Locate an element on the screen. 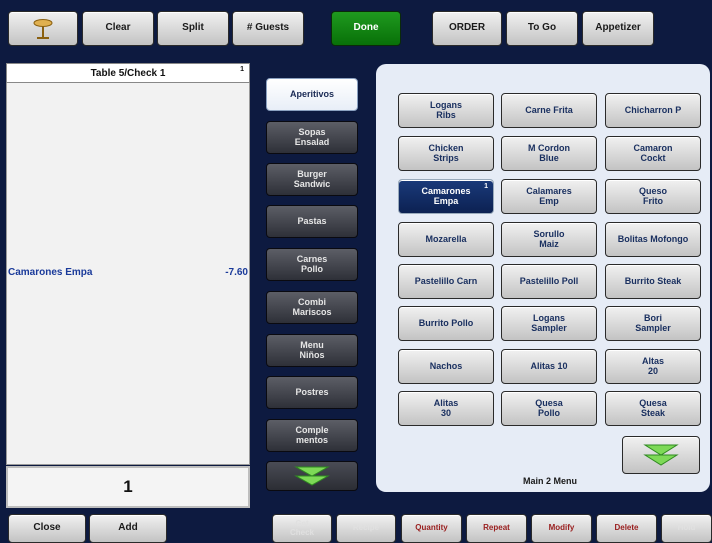  check-line-item: Camarones Empa -7.60 is located at coordinates (128, 272).